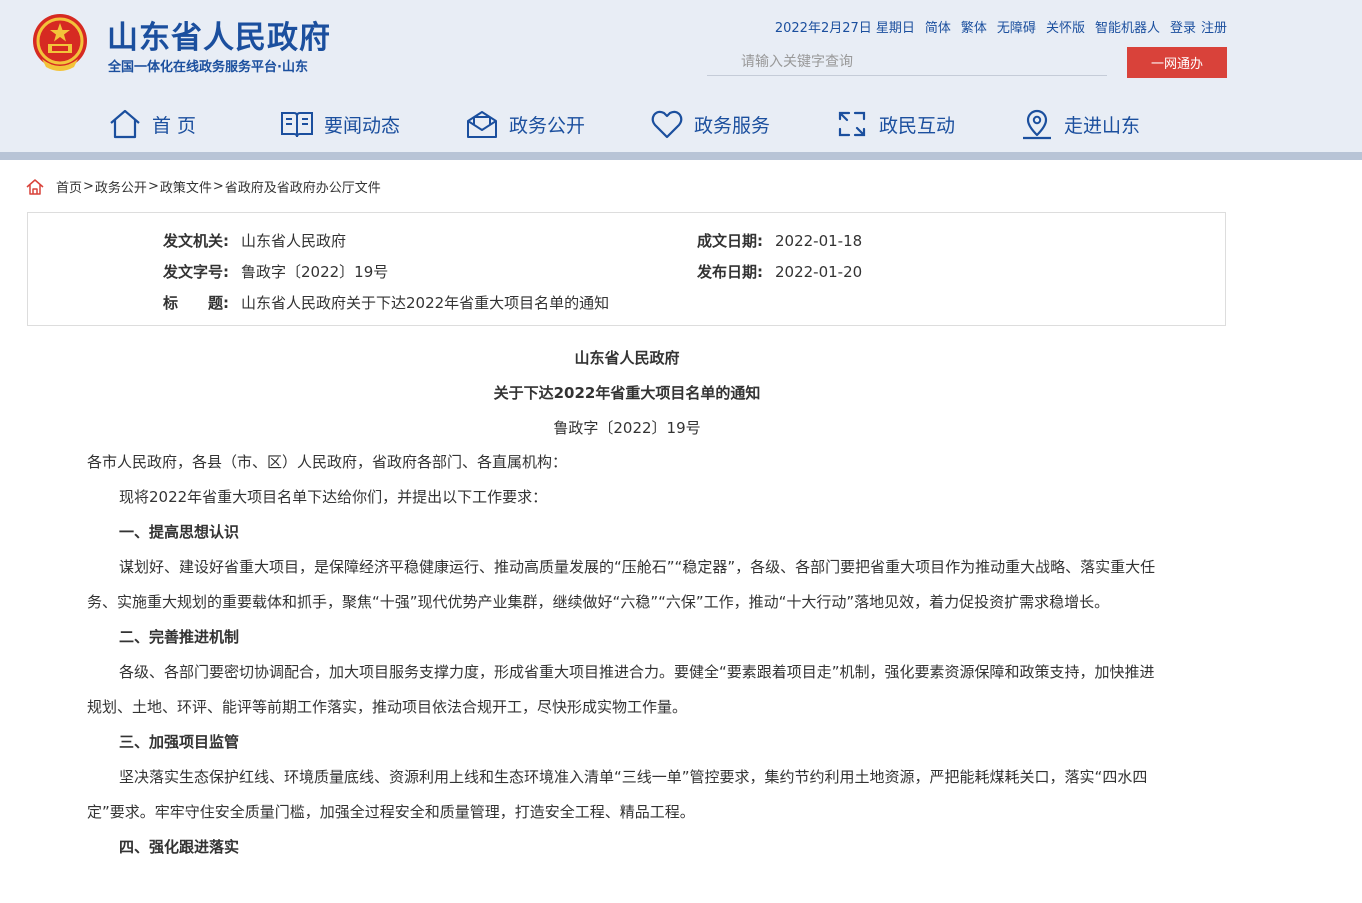  What do you see at coordinates (938, 26) in the screenshot?
I see `link-simplified: 简体` at bounding box center [938, 26].